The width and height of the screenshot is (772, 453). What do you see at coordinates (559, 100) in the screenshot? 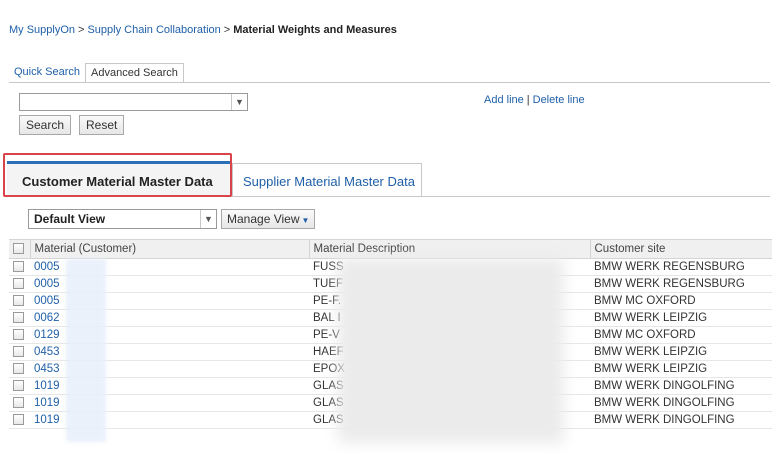
I see `delete-line-link: Delete line` at bounding box center [559, 100].